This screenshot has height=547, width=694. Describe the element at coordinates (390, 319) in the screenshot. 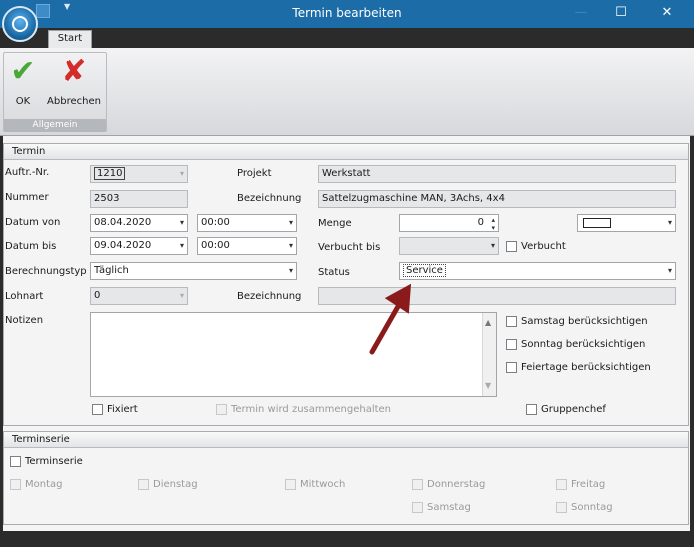

I see `annotation-arrow-icon` at that location.